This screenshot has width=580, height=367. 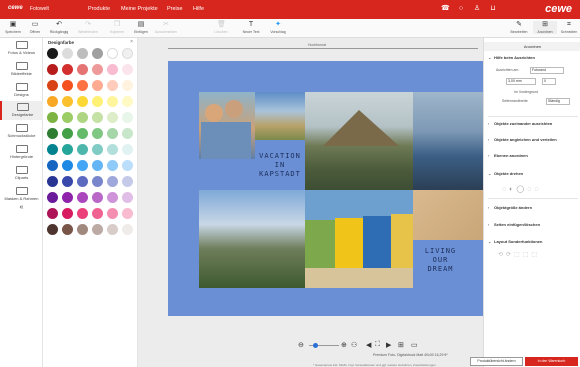 I want to click on text-box-vacation: VACATION IN KAPSTADT, so click(x=280, y=165).